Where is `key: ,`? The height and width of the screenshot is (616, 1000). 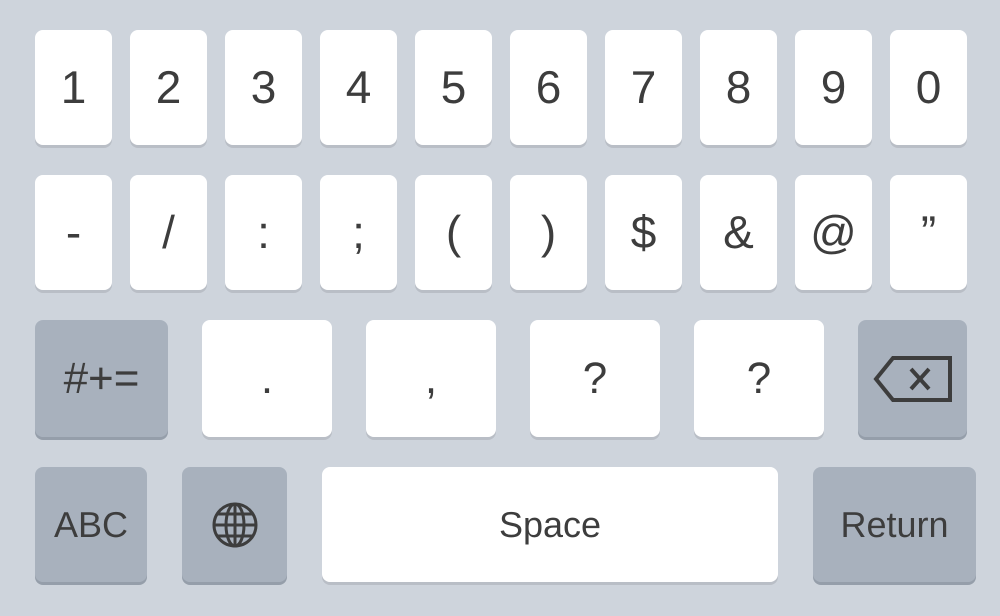 key: , is located at coordinates (431, 378).